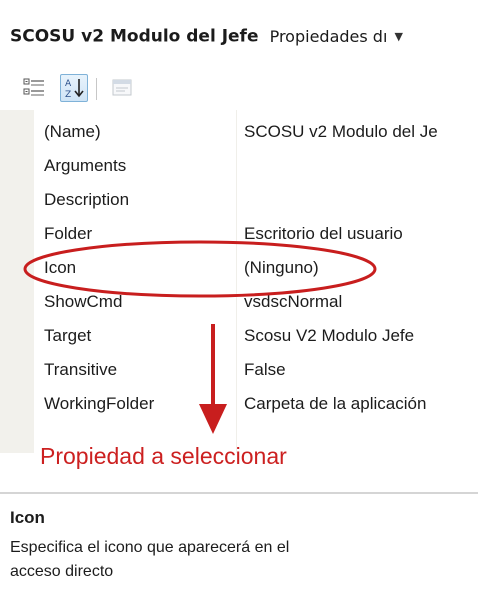  I want to click on property-name: WorkingFolder, so click(99, 403).